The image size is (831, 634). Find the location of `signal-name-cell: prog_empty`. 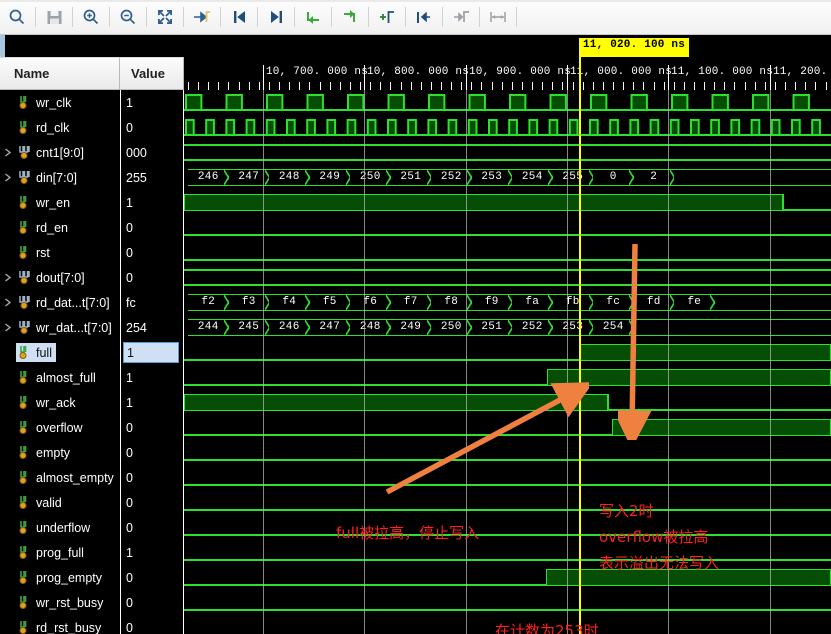

signal-name-cell: prog_empty is located at coordinates (61, 577).